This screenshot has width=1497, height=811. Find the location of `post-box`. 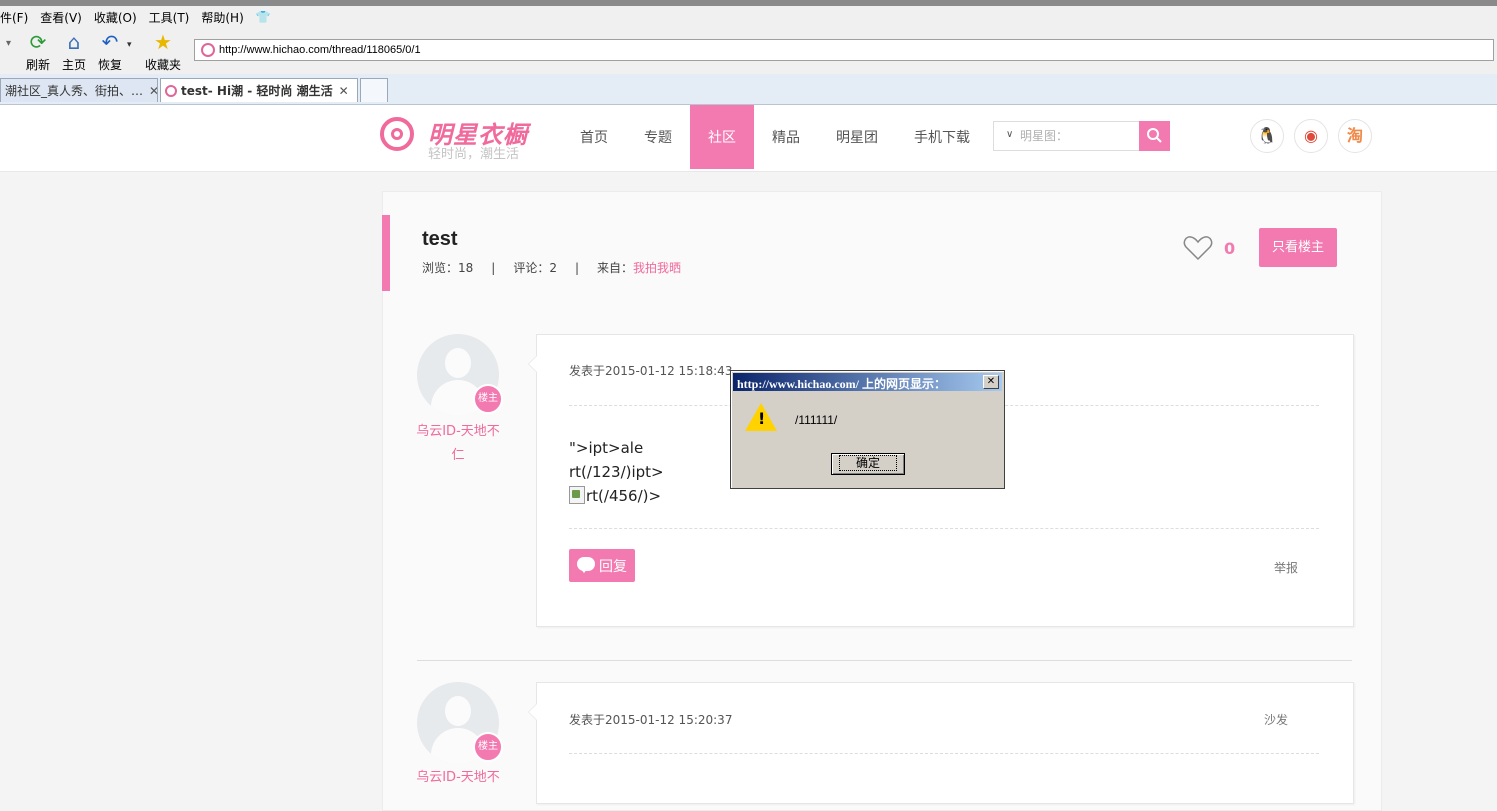

post-box is located at coordinates (941, 743).